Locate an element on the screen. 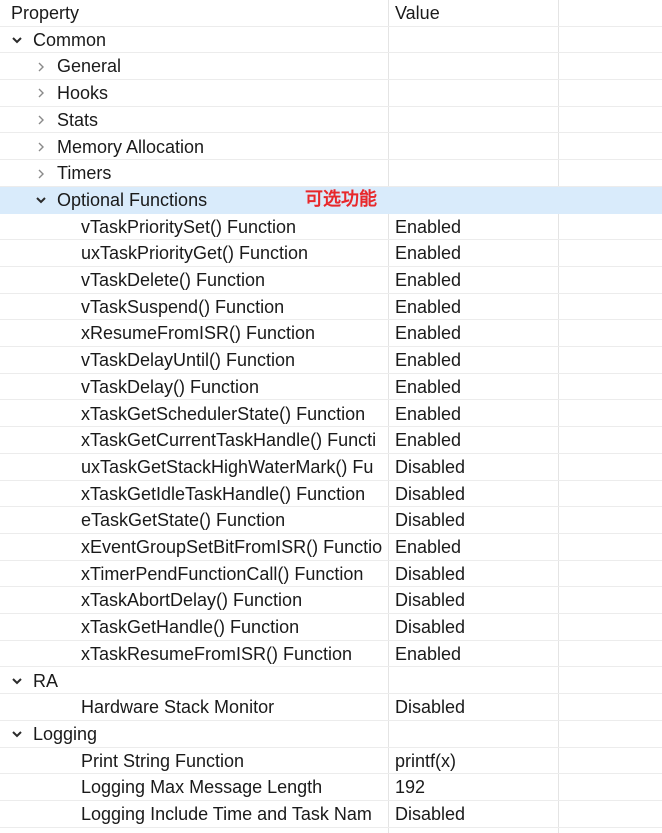 This screenshot has width=662, height=833. property-label: Print String Function is located at coordinates (163, 760).